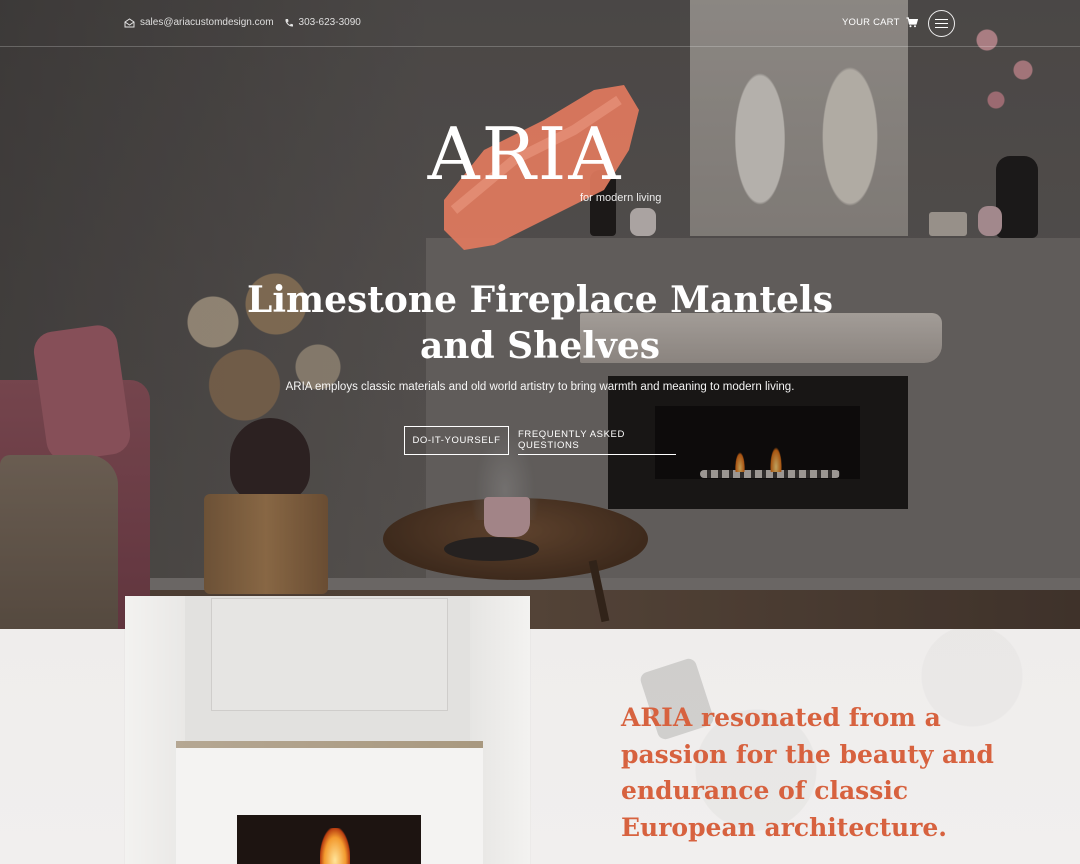  Describe the element at coordinates (329, 22) in the screenshot. I see `phone-text: 303-623-3090` at that location.